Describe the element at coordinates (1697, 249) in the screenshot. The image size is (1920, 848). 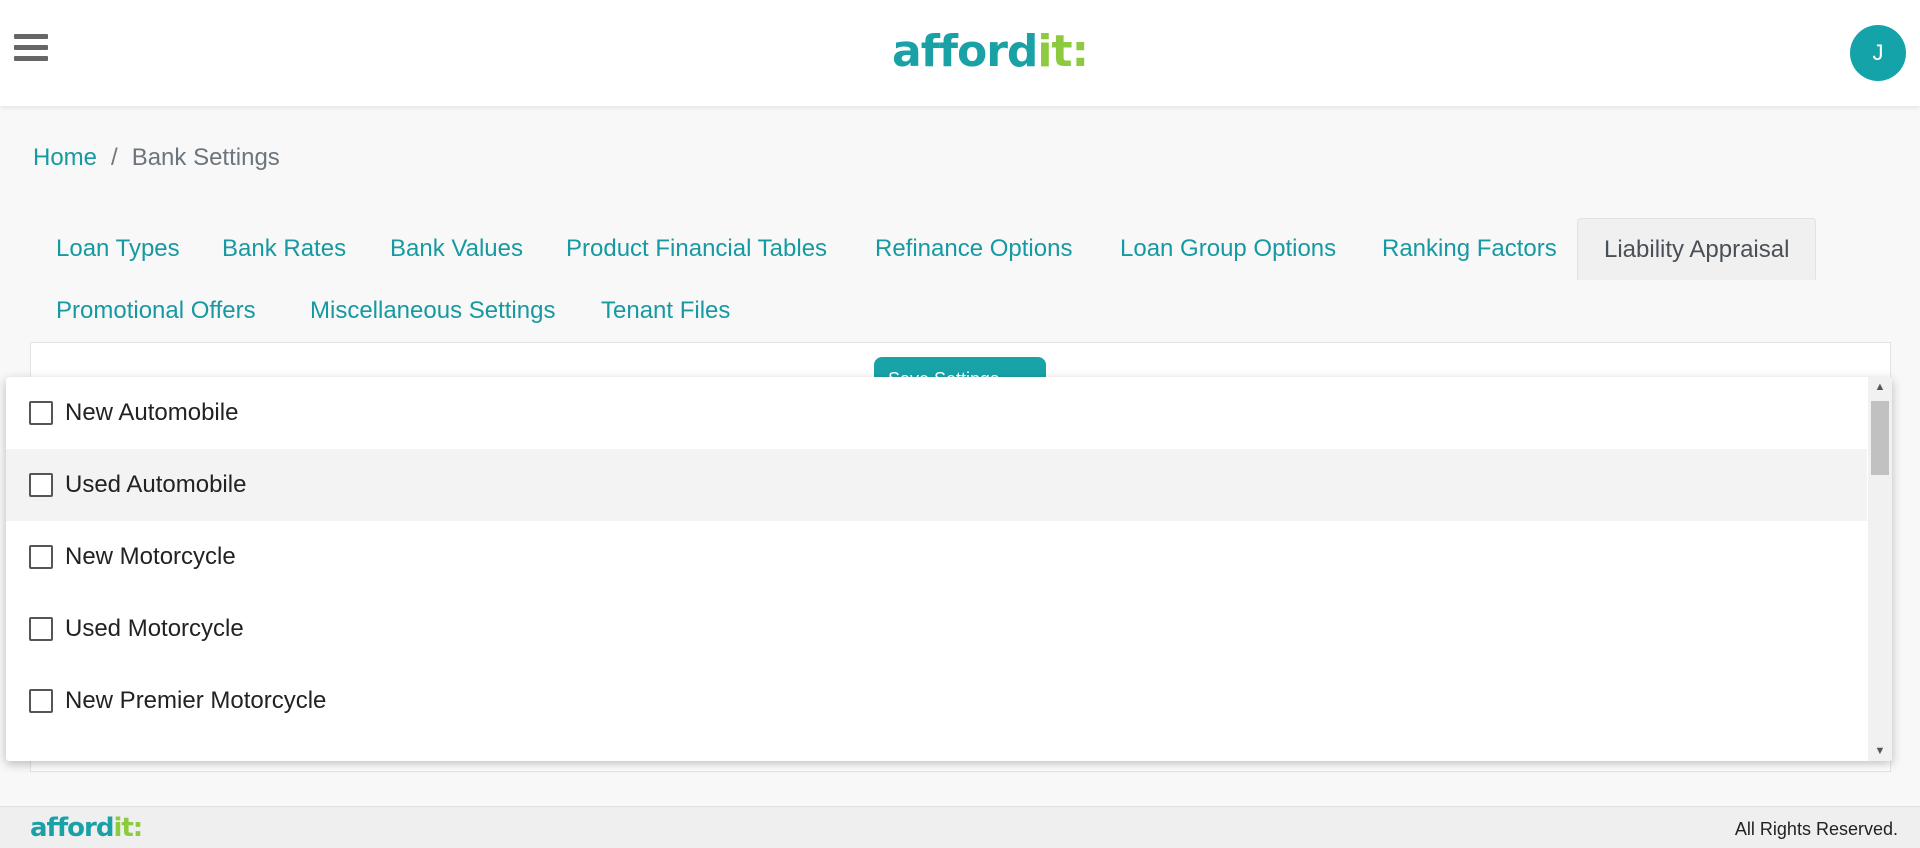
I see `tab-liability-appraisal: Liability Appraisal` at that location.